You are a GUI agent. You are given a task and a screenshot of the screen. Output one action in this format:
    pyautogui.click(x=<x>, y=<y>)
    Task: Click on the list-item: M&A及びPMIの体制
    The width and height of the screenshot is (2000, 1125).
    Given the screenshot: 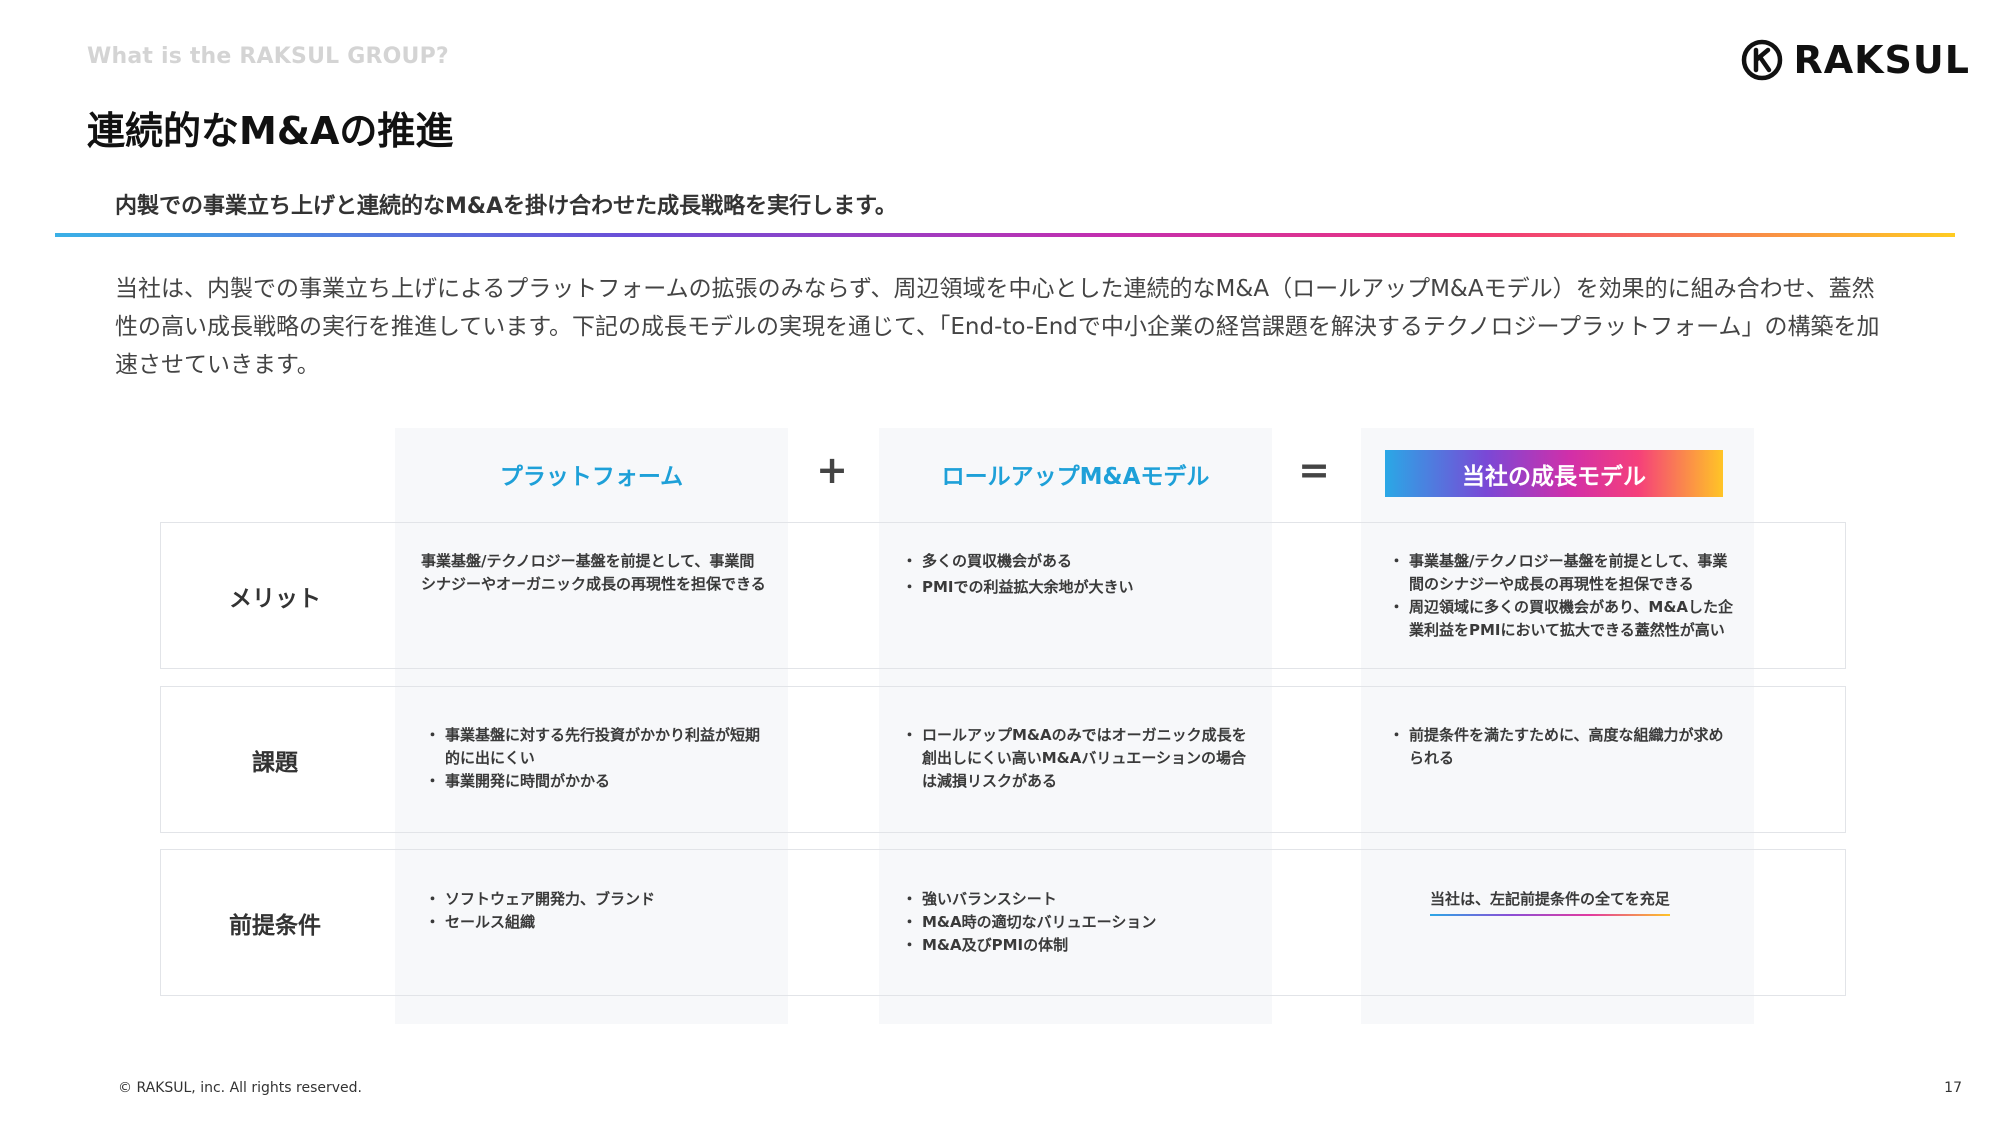 What is the action you would take?
    pyautogui.click(x=1076, y=945)
    